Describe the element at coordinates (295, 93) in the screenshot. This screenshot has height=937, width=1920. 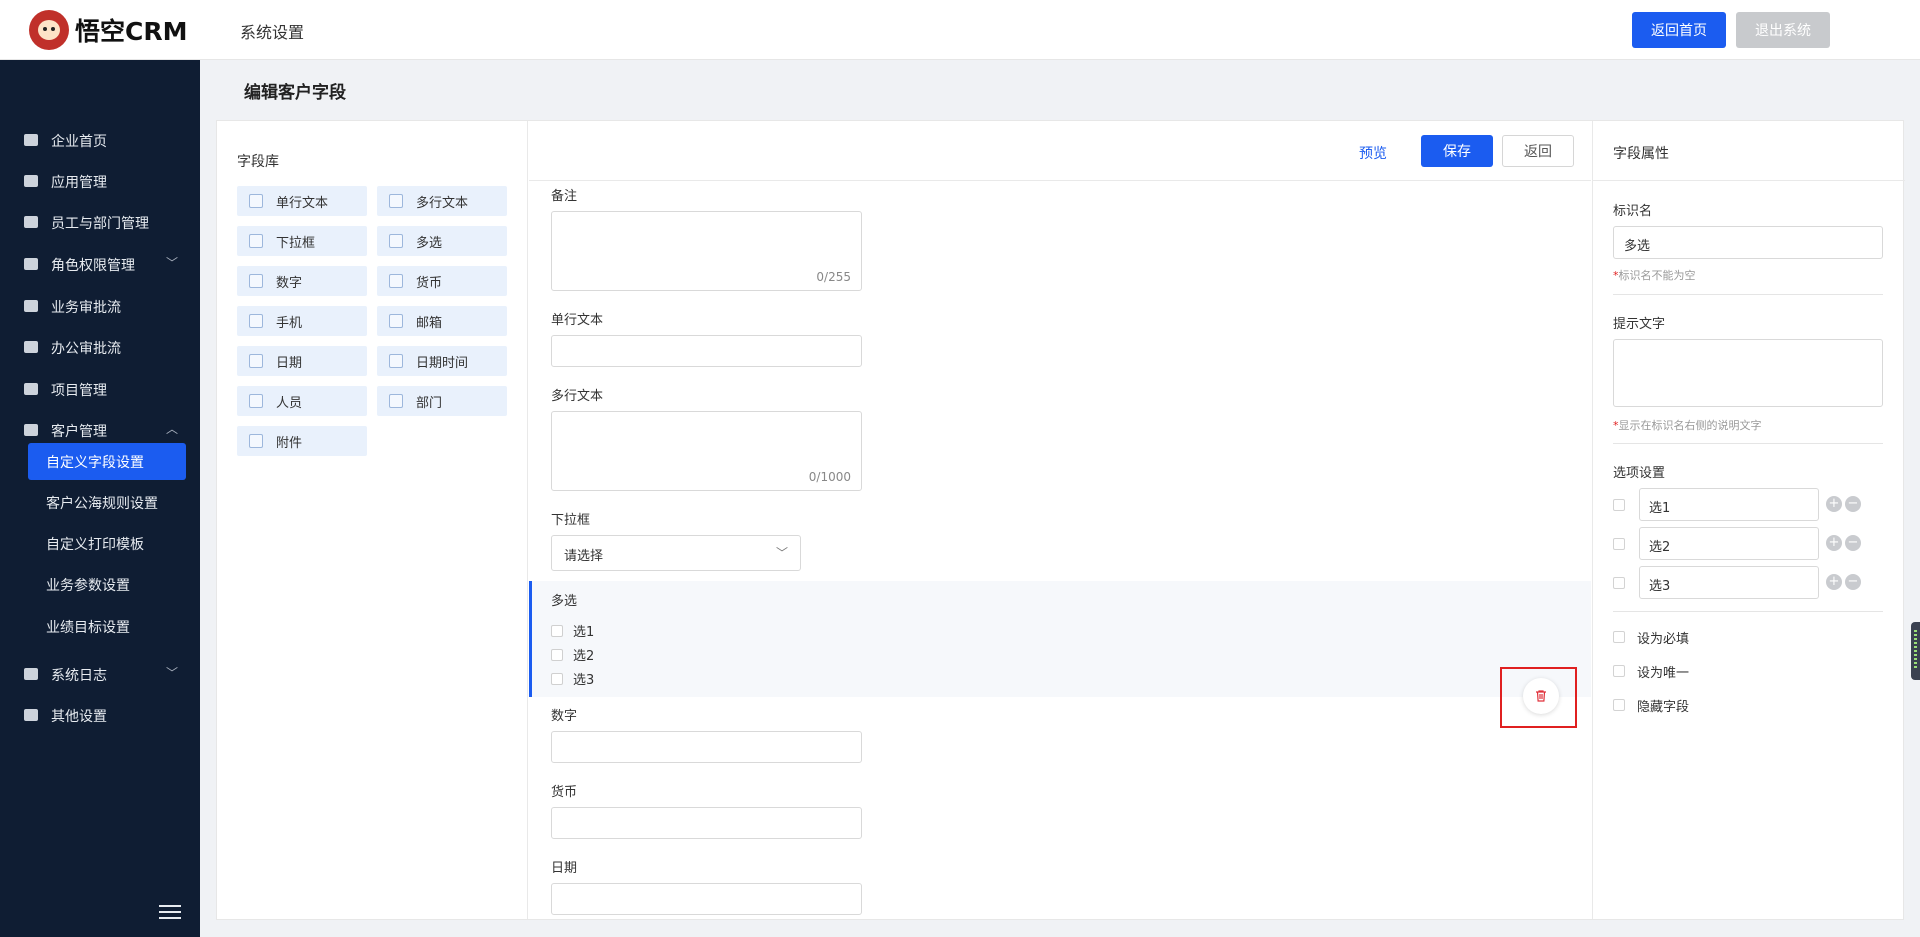
I see `page-title: 编辑客户字段` at that location.